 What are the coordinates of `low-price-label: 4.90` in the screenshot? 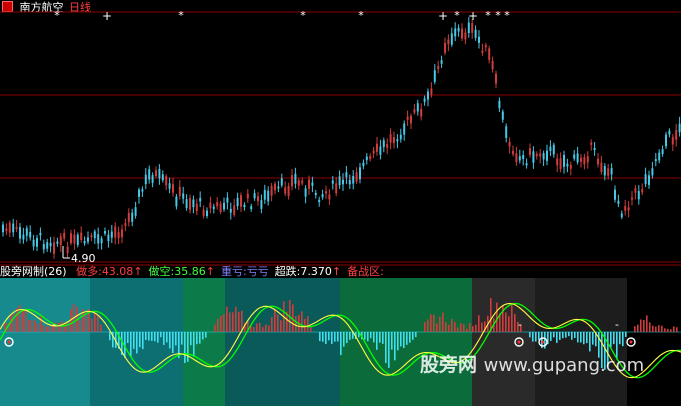 It's located at (83, 258).